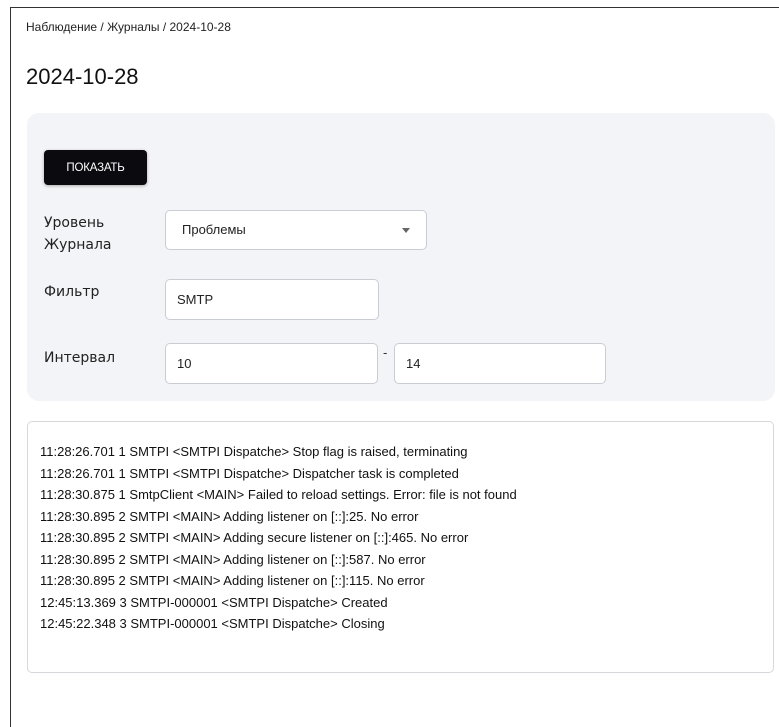  I want to click on log-level-select: Проблемы, so click(296, 230).